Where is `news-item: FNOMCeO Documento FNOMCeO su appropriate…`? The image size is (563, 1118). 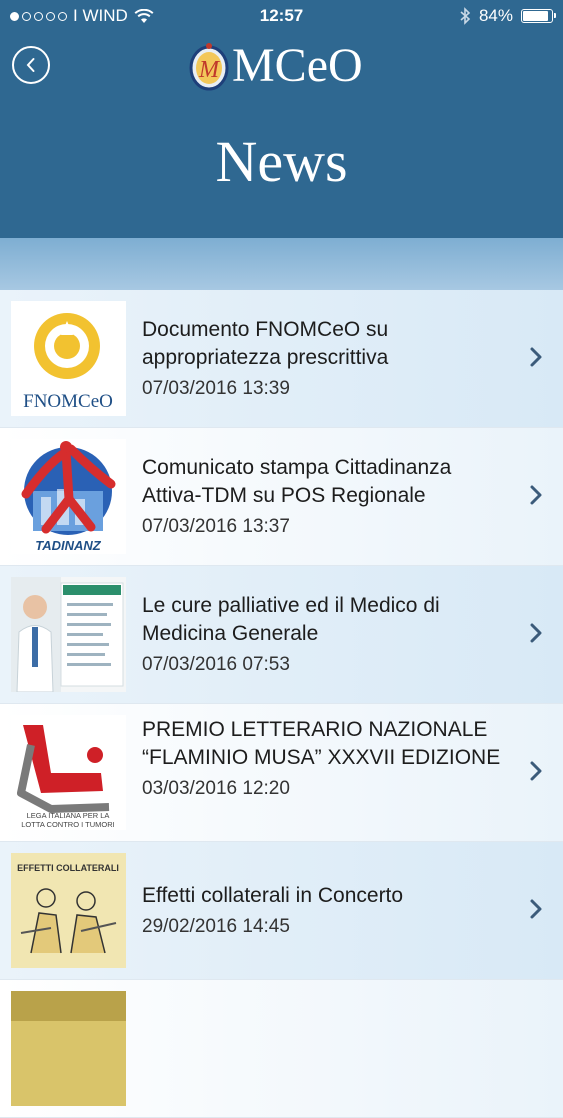
news-item: FNOMCeO Documento FNOMCeO su appropriate… is located at coordinates (281, 359).